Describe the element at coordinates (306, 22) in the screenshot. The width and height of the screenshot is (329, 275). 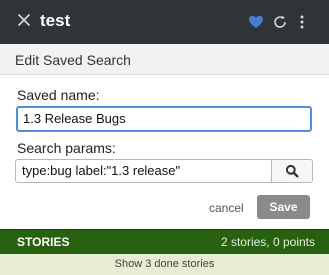
I see `more-icon` at that location.